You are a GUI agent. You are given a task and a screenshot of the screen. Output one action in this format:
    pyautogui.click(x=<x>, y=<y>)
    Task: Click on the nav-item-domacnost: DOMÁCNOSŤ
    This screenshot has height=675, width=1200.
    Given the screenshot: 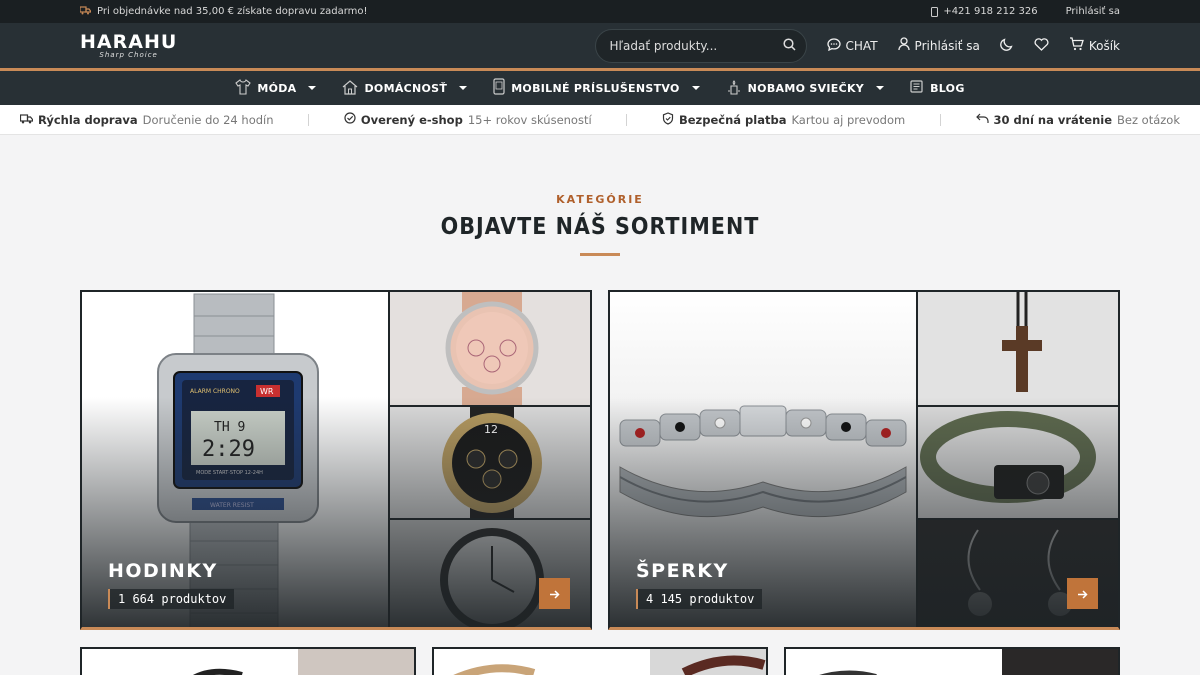 What is the action you would take?
    pyautogui.click(x=405, y=88)
    